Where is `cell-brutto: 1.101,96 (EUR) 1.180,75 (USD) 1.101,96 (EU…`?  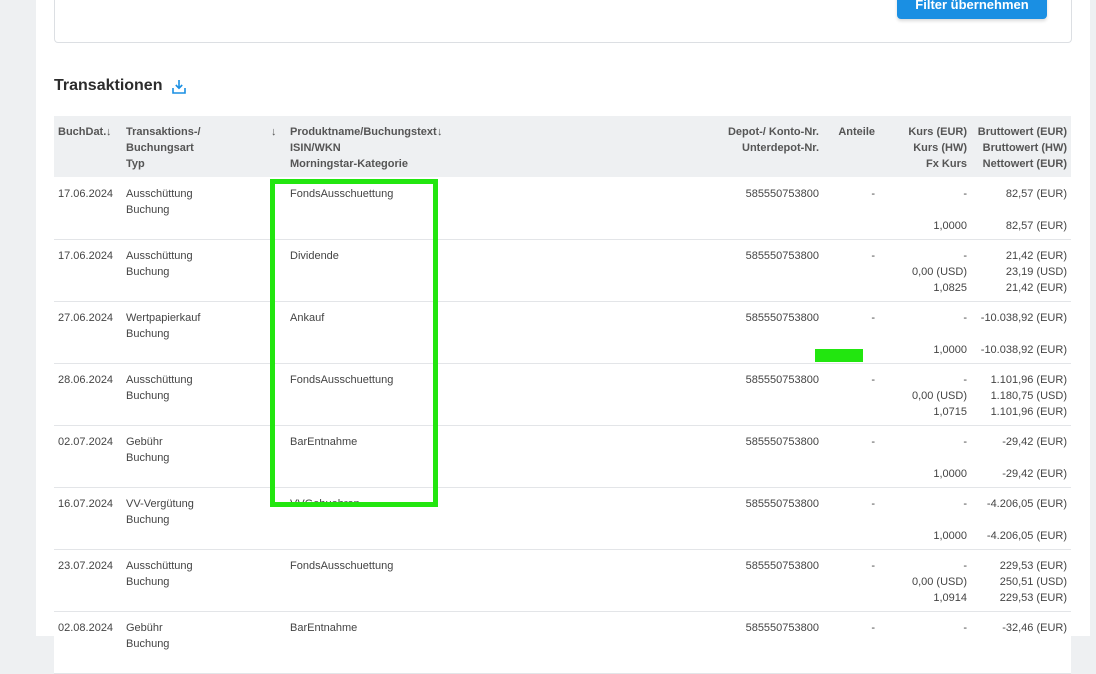 cell-brutto: 1.101,96 (EUR) 1.180,75 (USD) 1.101,96 (EU… is located at coordinates (1028, 396).